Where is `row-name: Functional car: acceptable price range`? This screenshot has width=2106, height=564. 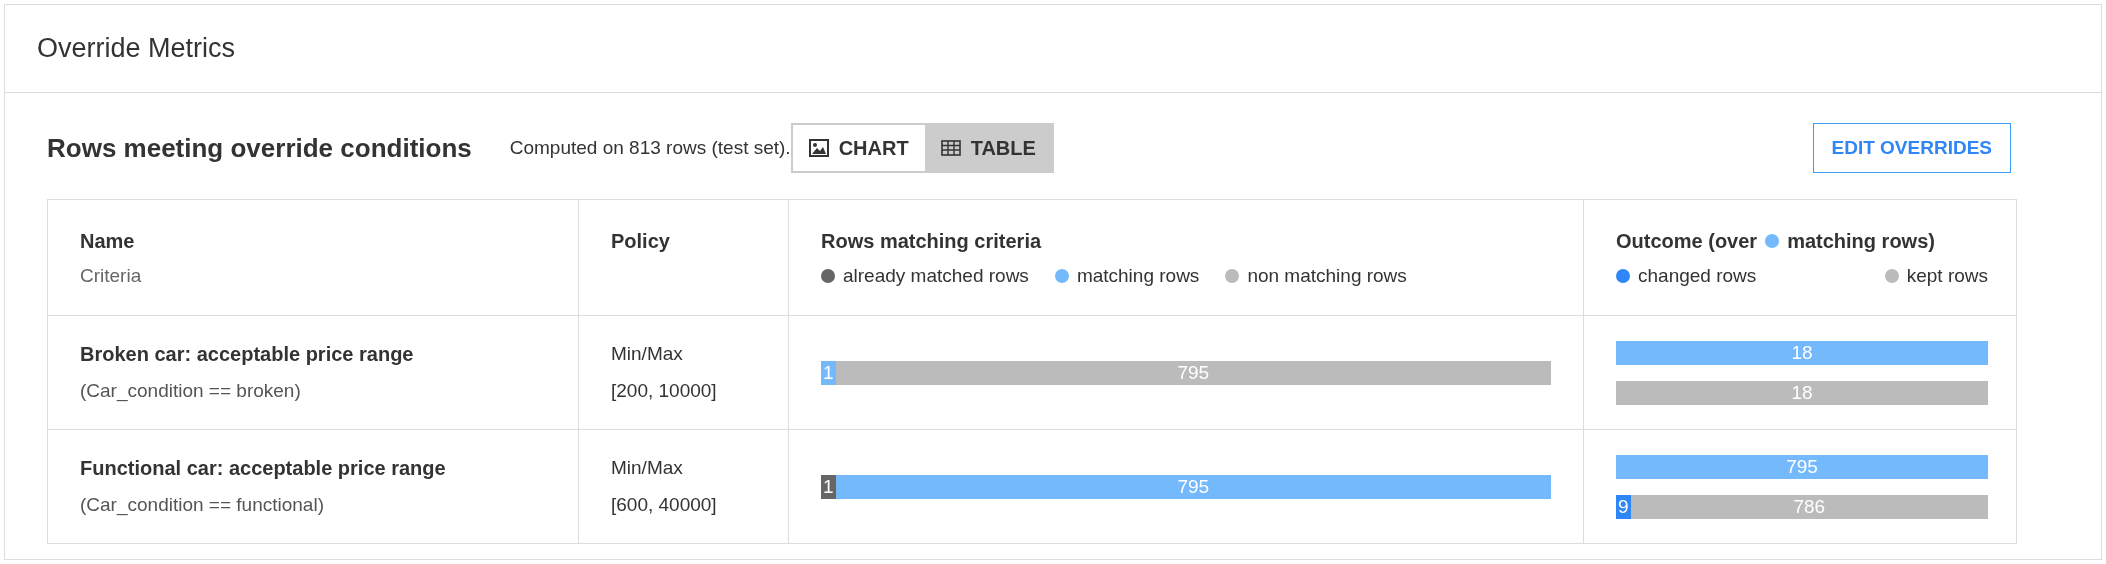 row-name: Functional car: acceptable price range is located at coordinates (263, 469).